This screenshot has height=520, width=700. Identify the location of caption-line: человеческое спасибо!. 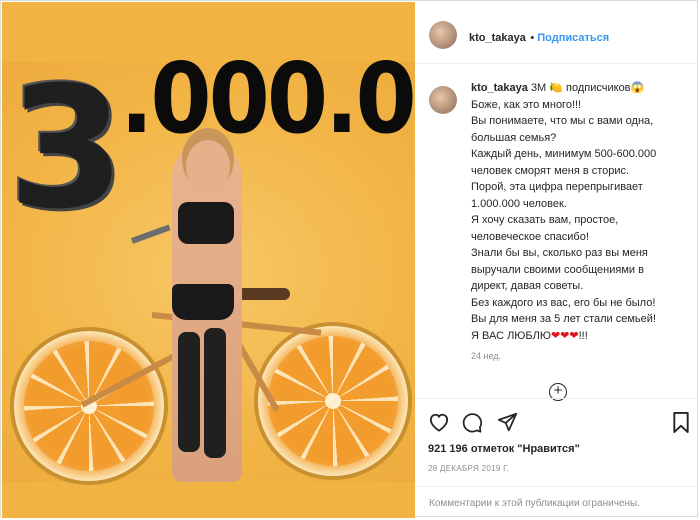
(530, 236).